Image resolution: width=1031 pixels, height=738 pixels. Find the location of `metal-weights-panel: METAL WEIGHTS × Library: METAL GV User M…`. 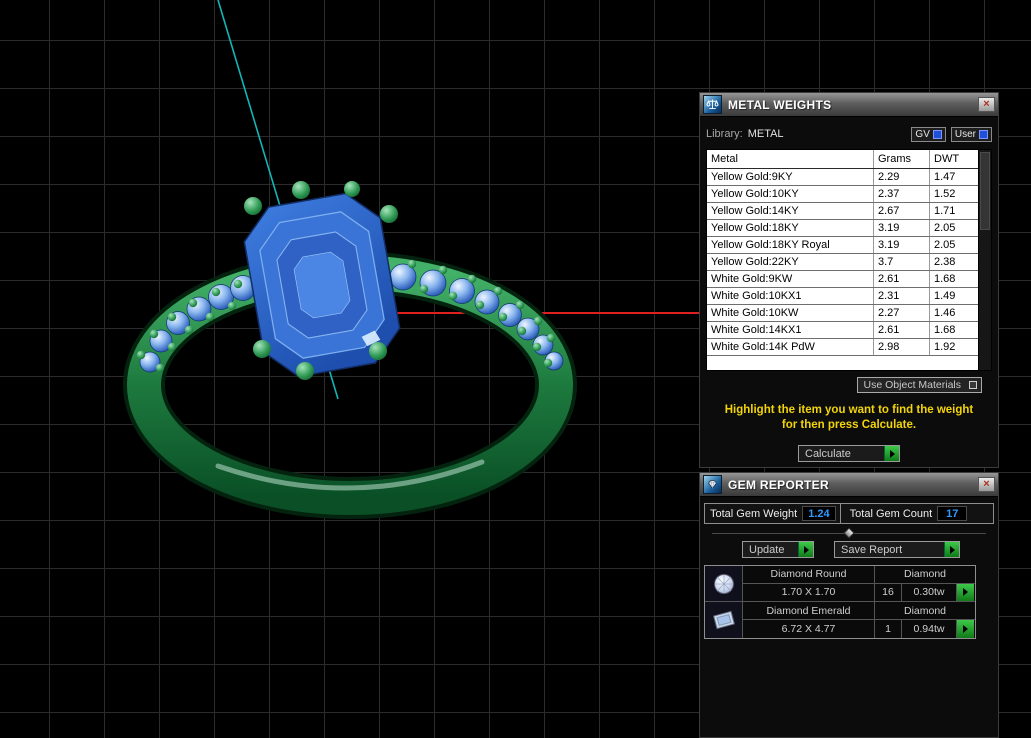

metal-weights-panel: METAL WEIGHTS × Library: METAL GV User M… is located at coordinates (849, 280).